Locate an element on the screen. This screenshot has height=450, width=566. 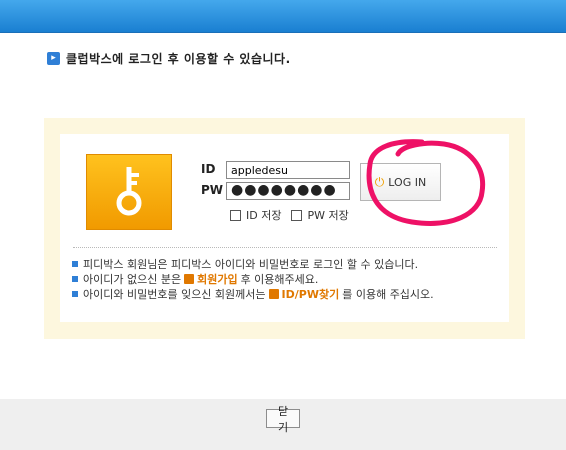
save-id-option: ID 저장 is located at coordinates (255, 215).